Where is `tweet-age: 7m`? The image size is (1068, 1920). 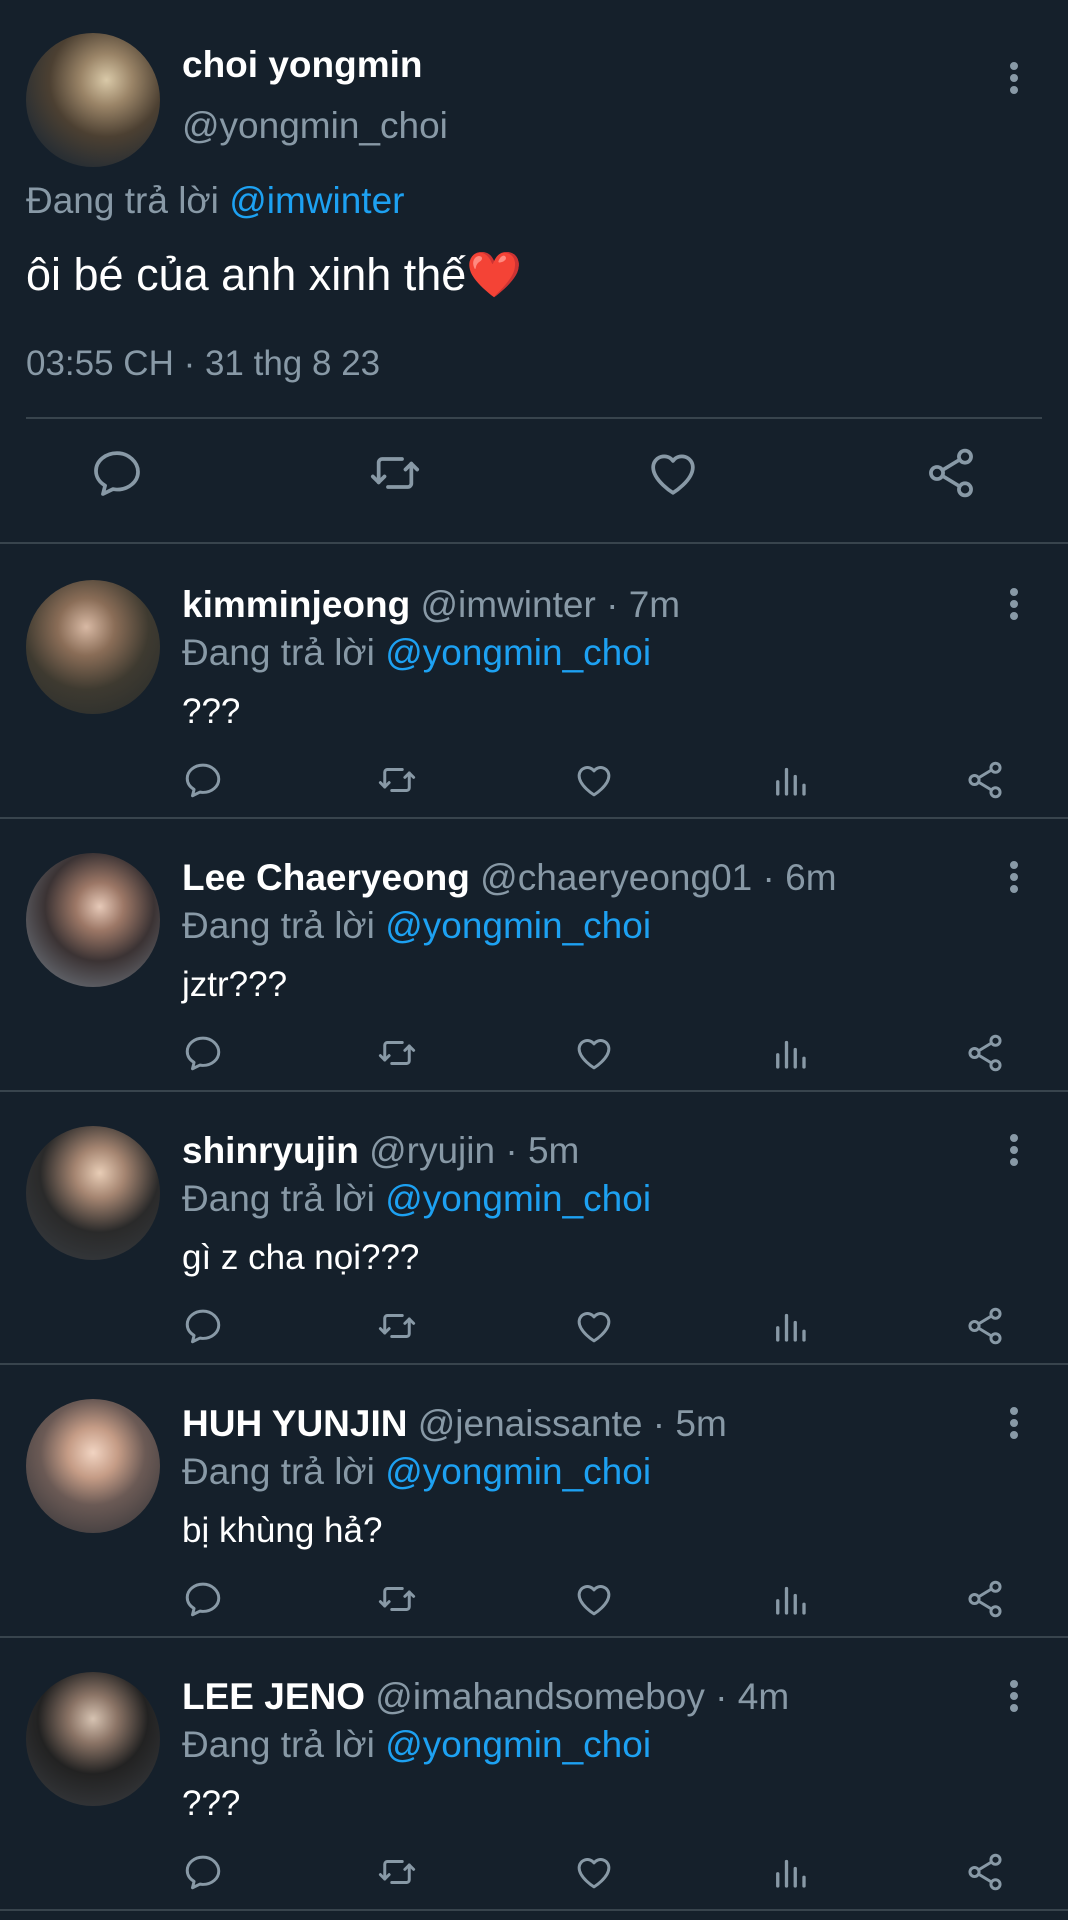 tweet-age: 7m is located at coordinates (654, 604).